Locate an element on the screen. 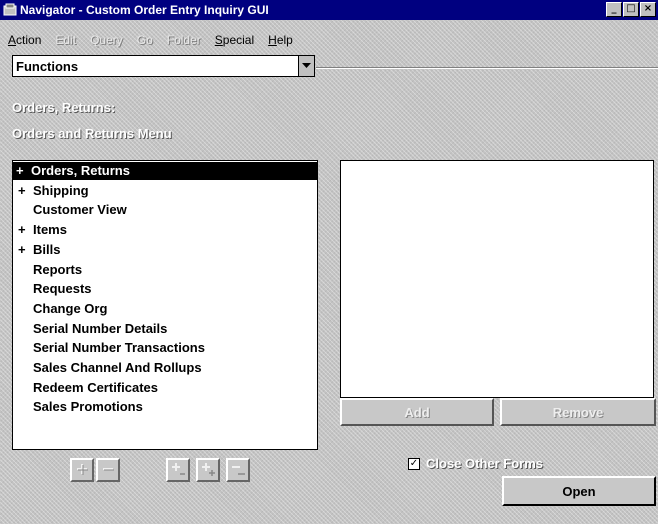  expand-button is located at coordinates (82, 470).